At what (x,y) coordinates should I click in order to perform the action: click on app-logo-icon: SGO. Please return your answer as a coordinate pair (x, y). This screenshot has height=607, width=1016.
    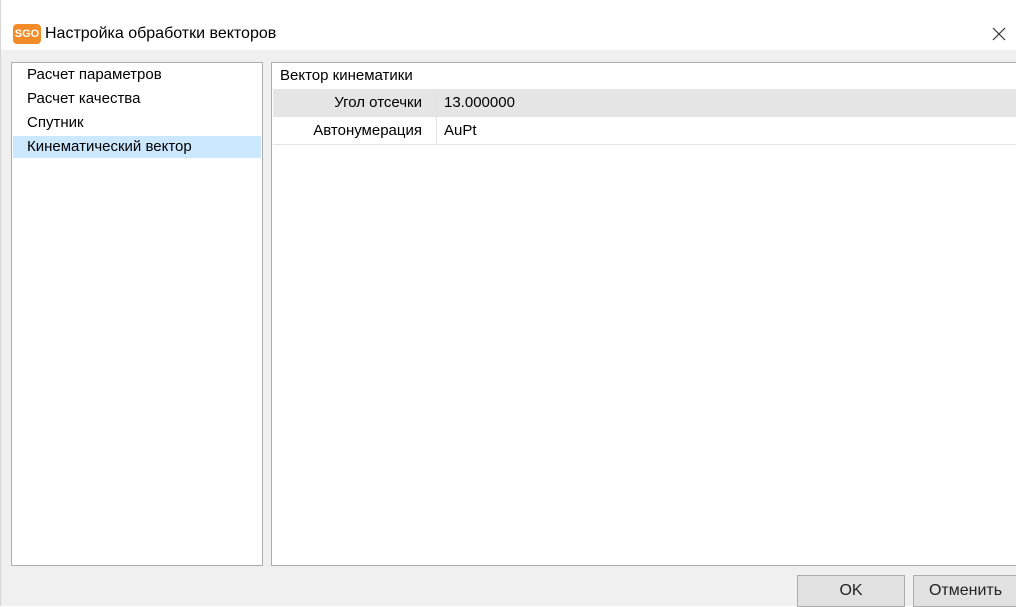
    Looking at the image, I should click on (27, 34).